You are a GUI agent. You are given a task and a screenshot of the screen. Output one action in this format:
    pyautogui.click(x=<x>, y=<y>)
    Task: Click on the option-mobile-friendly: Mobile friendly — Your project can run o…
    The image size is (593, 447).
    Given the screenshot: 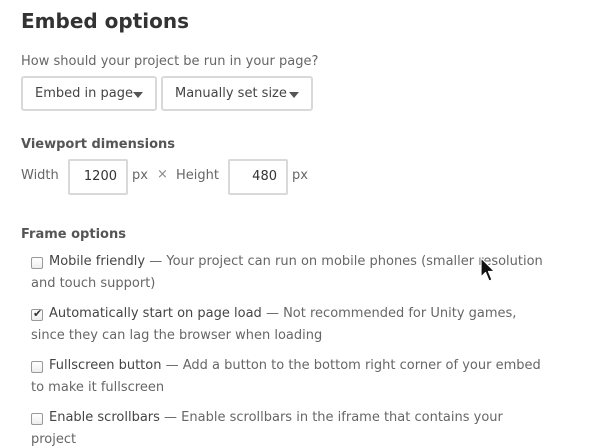 What is the action you would take?
    pyautogui.click(x=291, y=273)
    